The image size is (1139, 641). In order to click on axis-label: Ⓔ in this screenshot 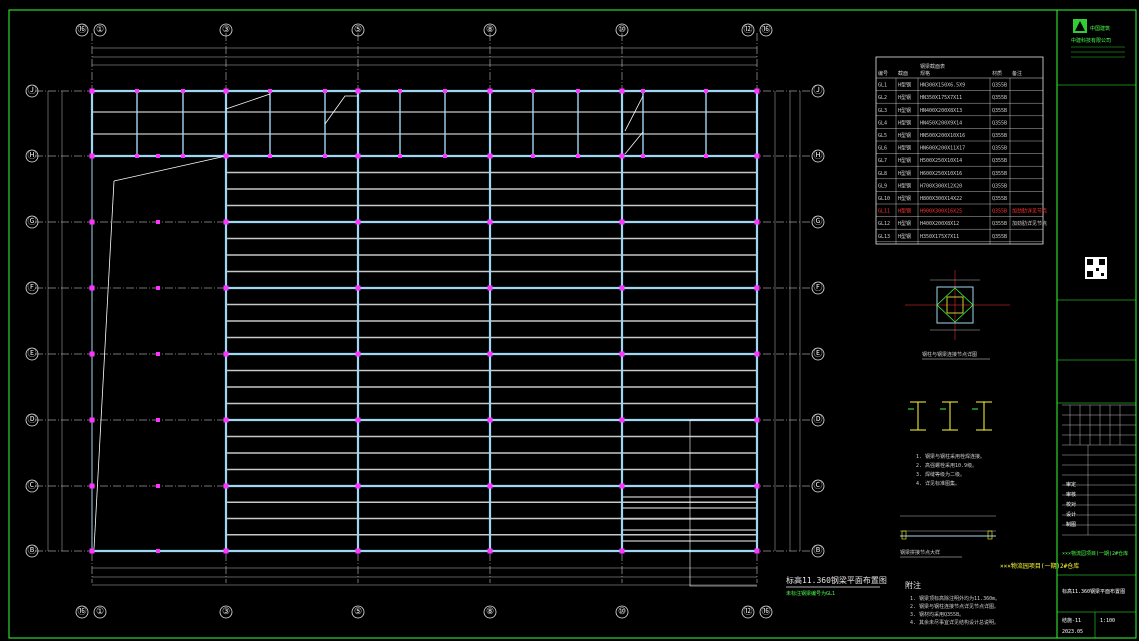, I will do `click(817, 353)`.